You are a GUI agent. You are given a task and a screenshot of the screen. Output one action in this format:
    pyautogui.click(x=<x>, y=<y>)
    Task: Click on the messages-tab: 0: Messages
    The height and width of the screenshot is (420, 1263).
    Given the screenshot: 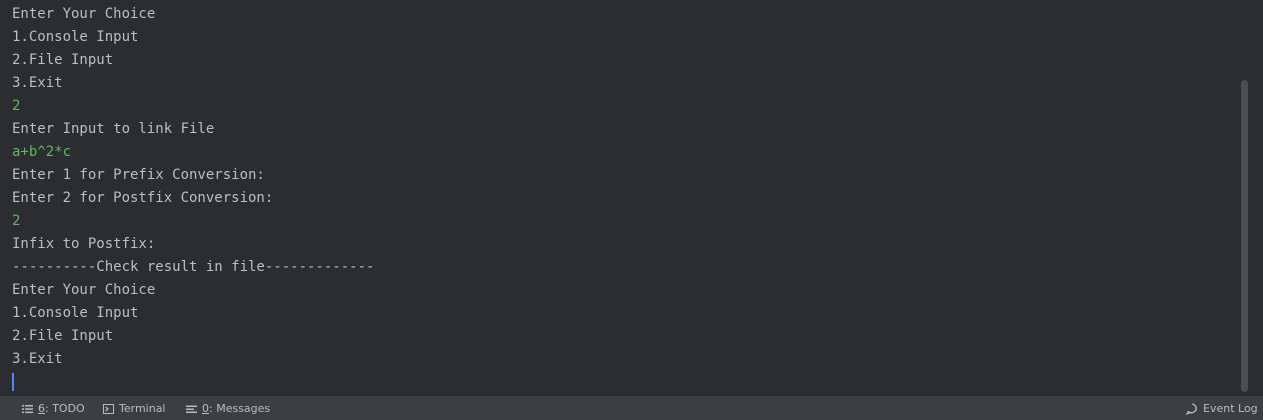 What is the action you would take?
    pyautogui.click(x=228, y=408)
    